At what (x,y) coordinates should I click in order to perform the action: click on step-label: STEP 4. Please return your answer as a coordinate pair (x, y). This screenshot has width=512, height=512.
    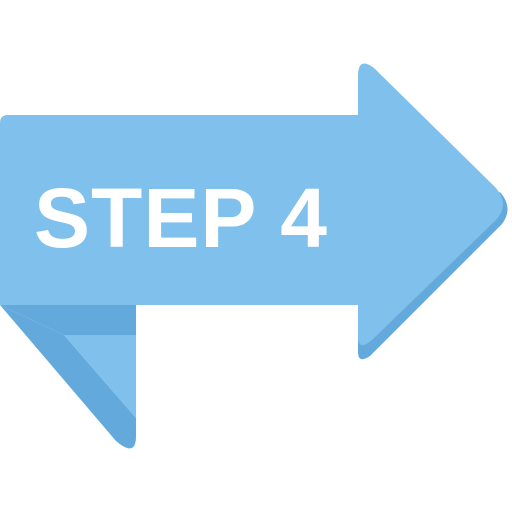
    Looking at the image, I should click on (181, 218).